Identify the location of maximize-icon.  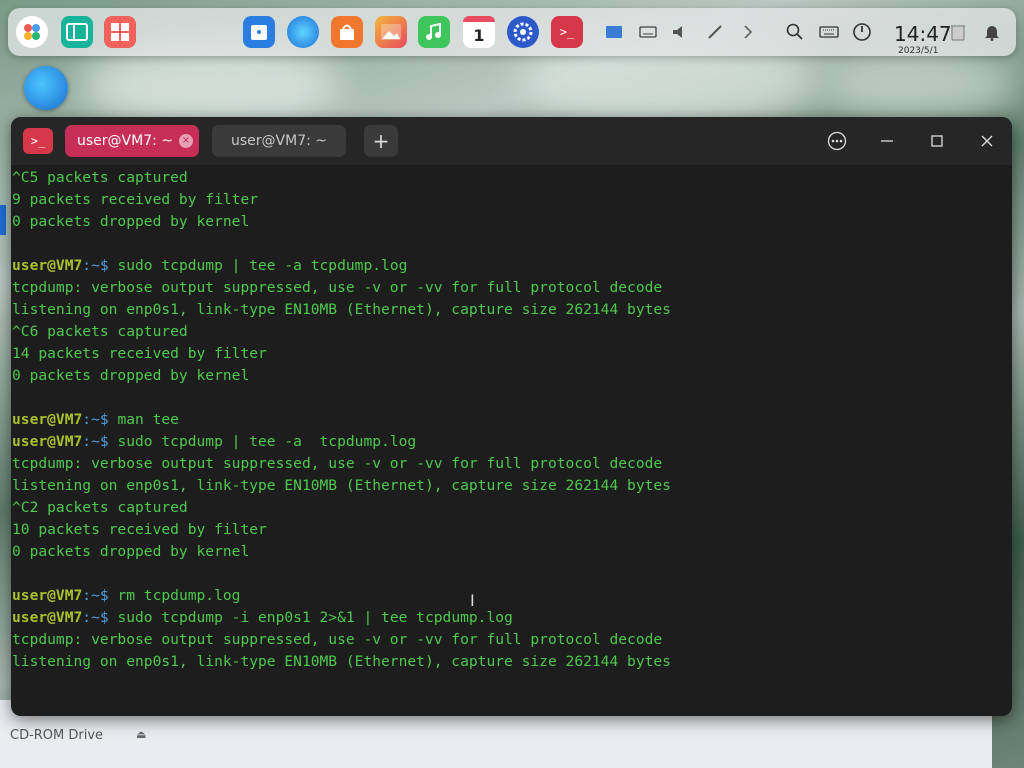
(937, 141).